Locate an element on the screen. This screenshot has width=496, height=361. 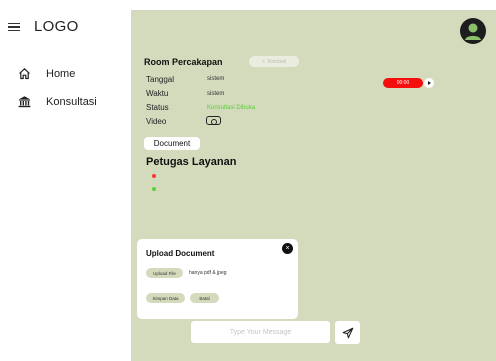
status-dot-red is located at coordinates (154, 176).